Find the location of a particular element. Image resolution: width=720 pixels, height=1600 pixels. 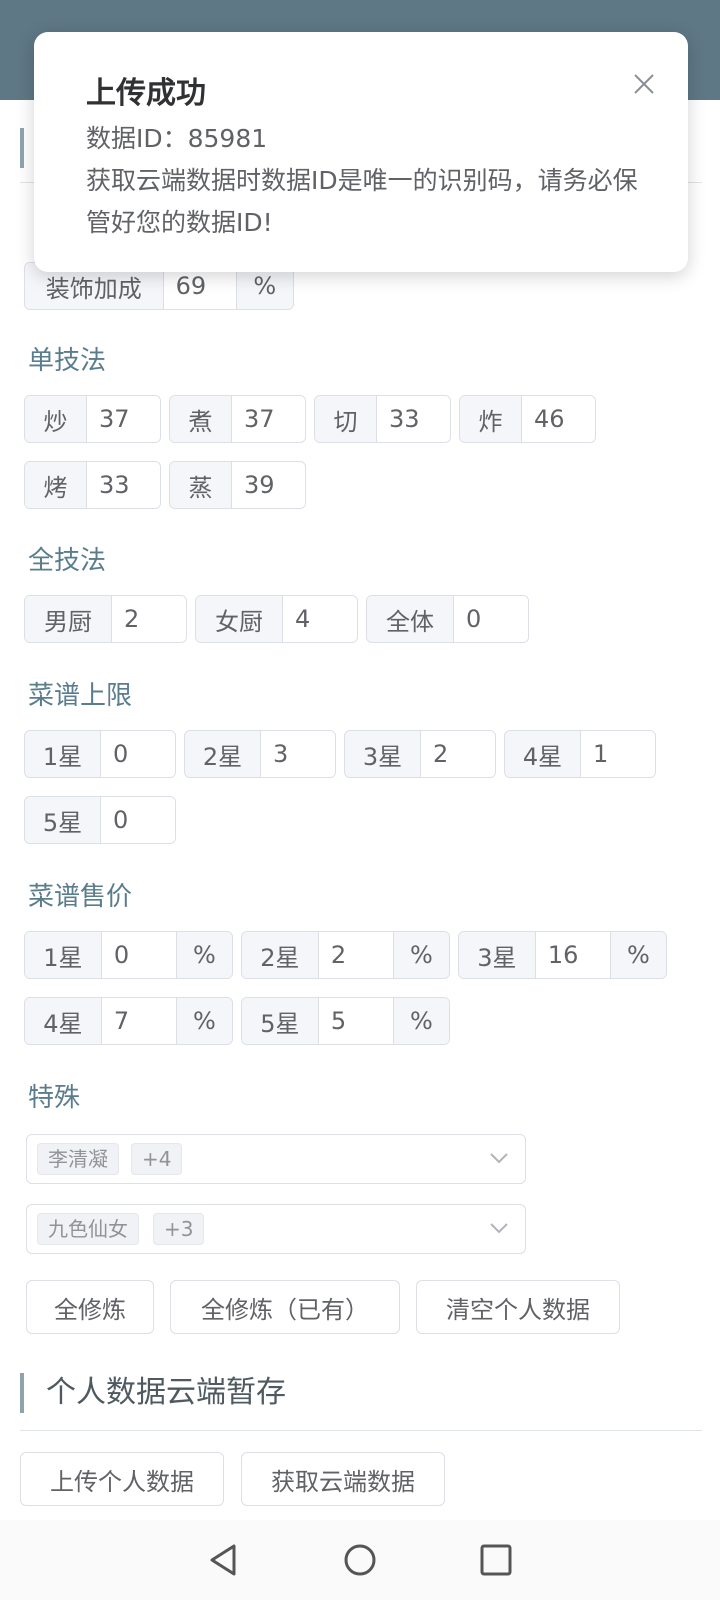

recipe-limit-label: 3星 is located at coordinates (383, 754).